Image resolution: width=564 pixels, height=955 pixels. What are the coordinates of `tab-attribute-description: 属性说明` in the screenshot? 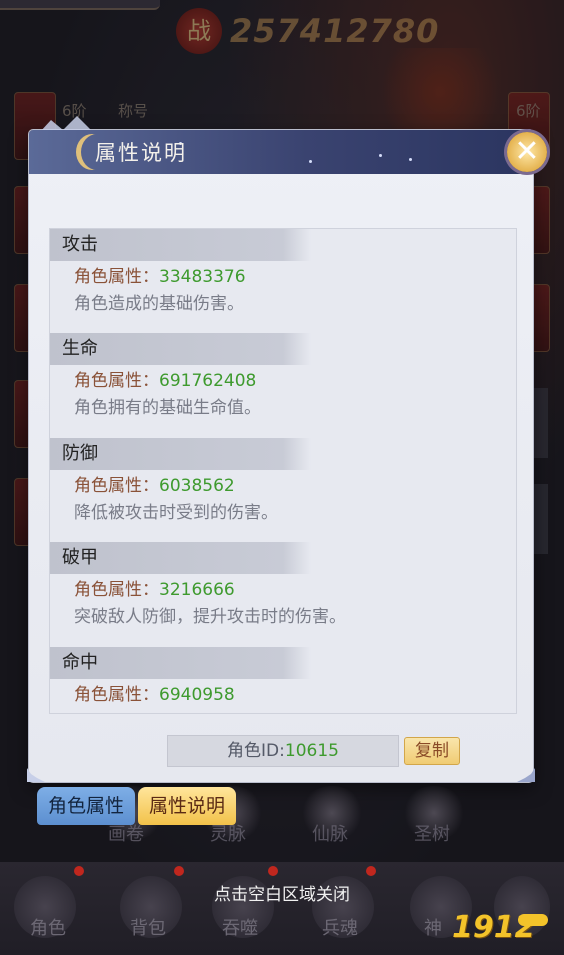 It's located at (187, 806).